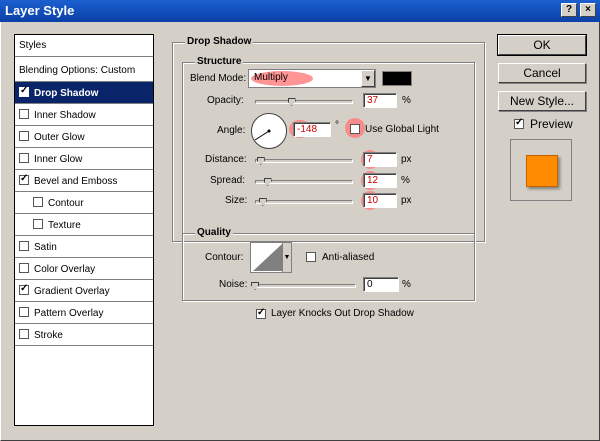 Image resolution: width=600 pixels, height=441 pixels. I want to click on style-item-label: Color Overlay, so click(65, 269).